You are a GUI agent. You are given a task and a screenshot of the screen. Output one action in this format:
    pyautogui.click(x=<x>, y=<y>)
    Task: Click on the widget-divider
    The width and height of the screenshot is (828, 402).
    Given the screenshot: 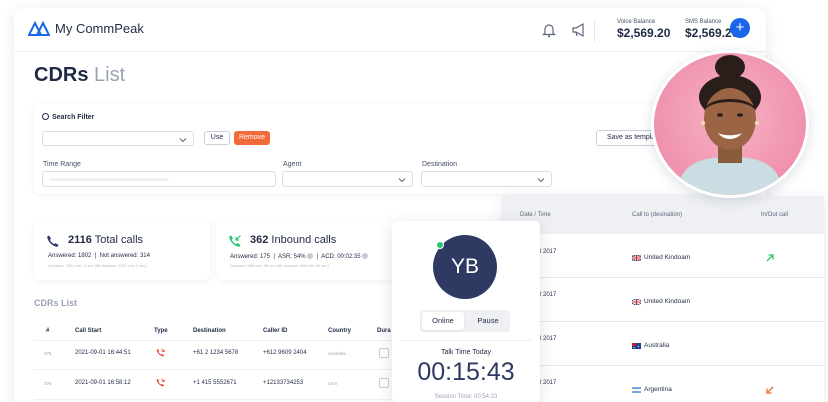 What is the action you would take?
    pyautogui.click(x=466, y=340)
    